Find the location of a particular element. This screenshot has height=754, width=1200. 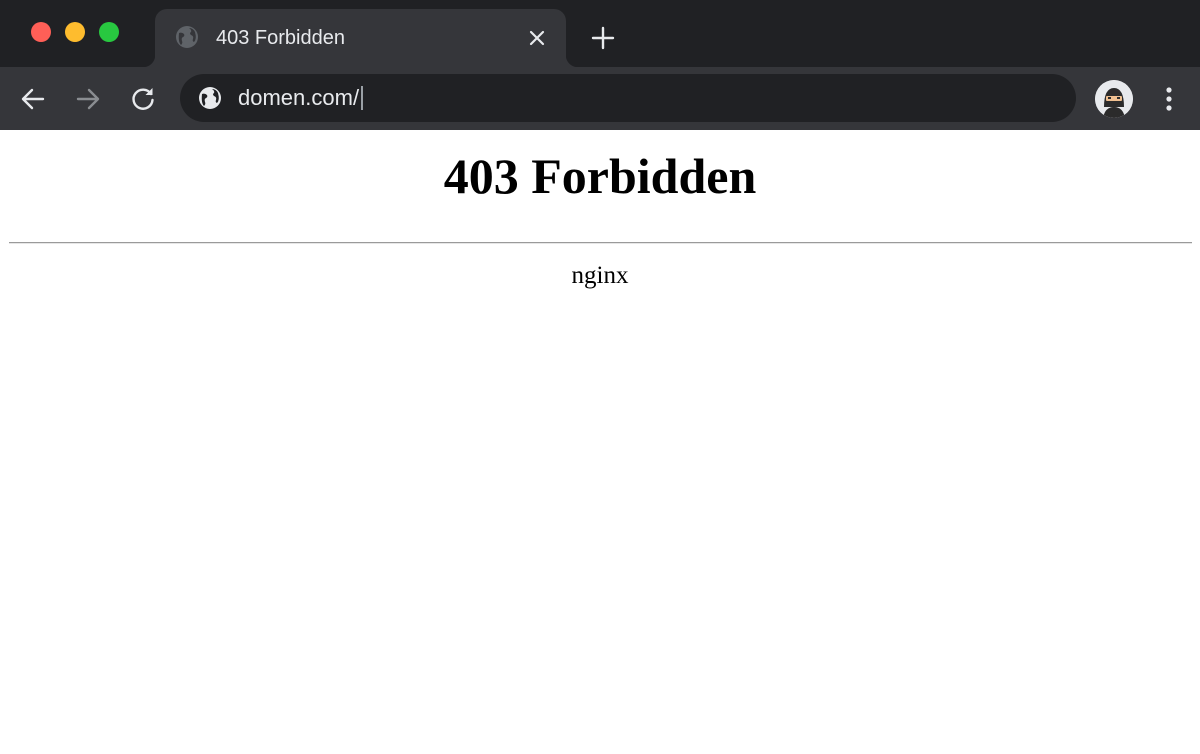

reload-icon is located at coordinates (143, 99).